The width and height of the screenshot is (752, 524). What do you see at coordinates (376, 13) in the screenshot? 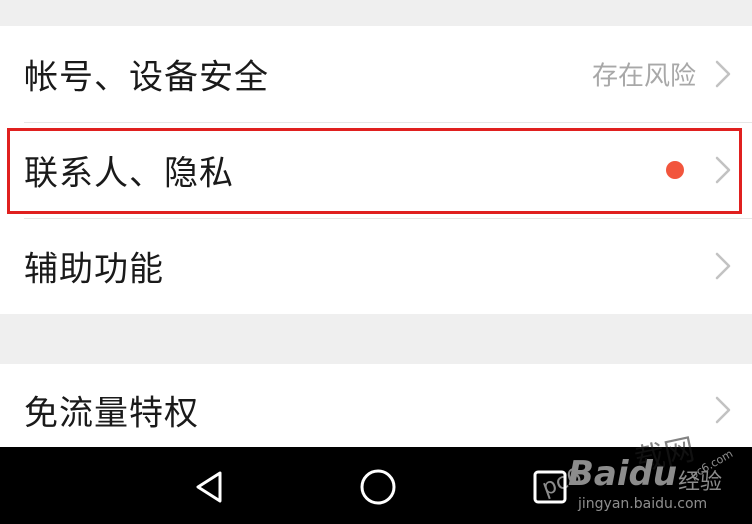
I see `top-spacer` at bounding box center [376, 13].